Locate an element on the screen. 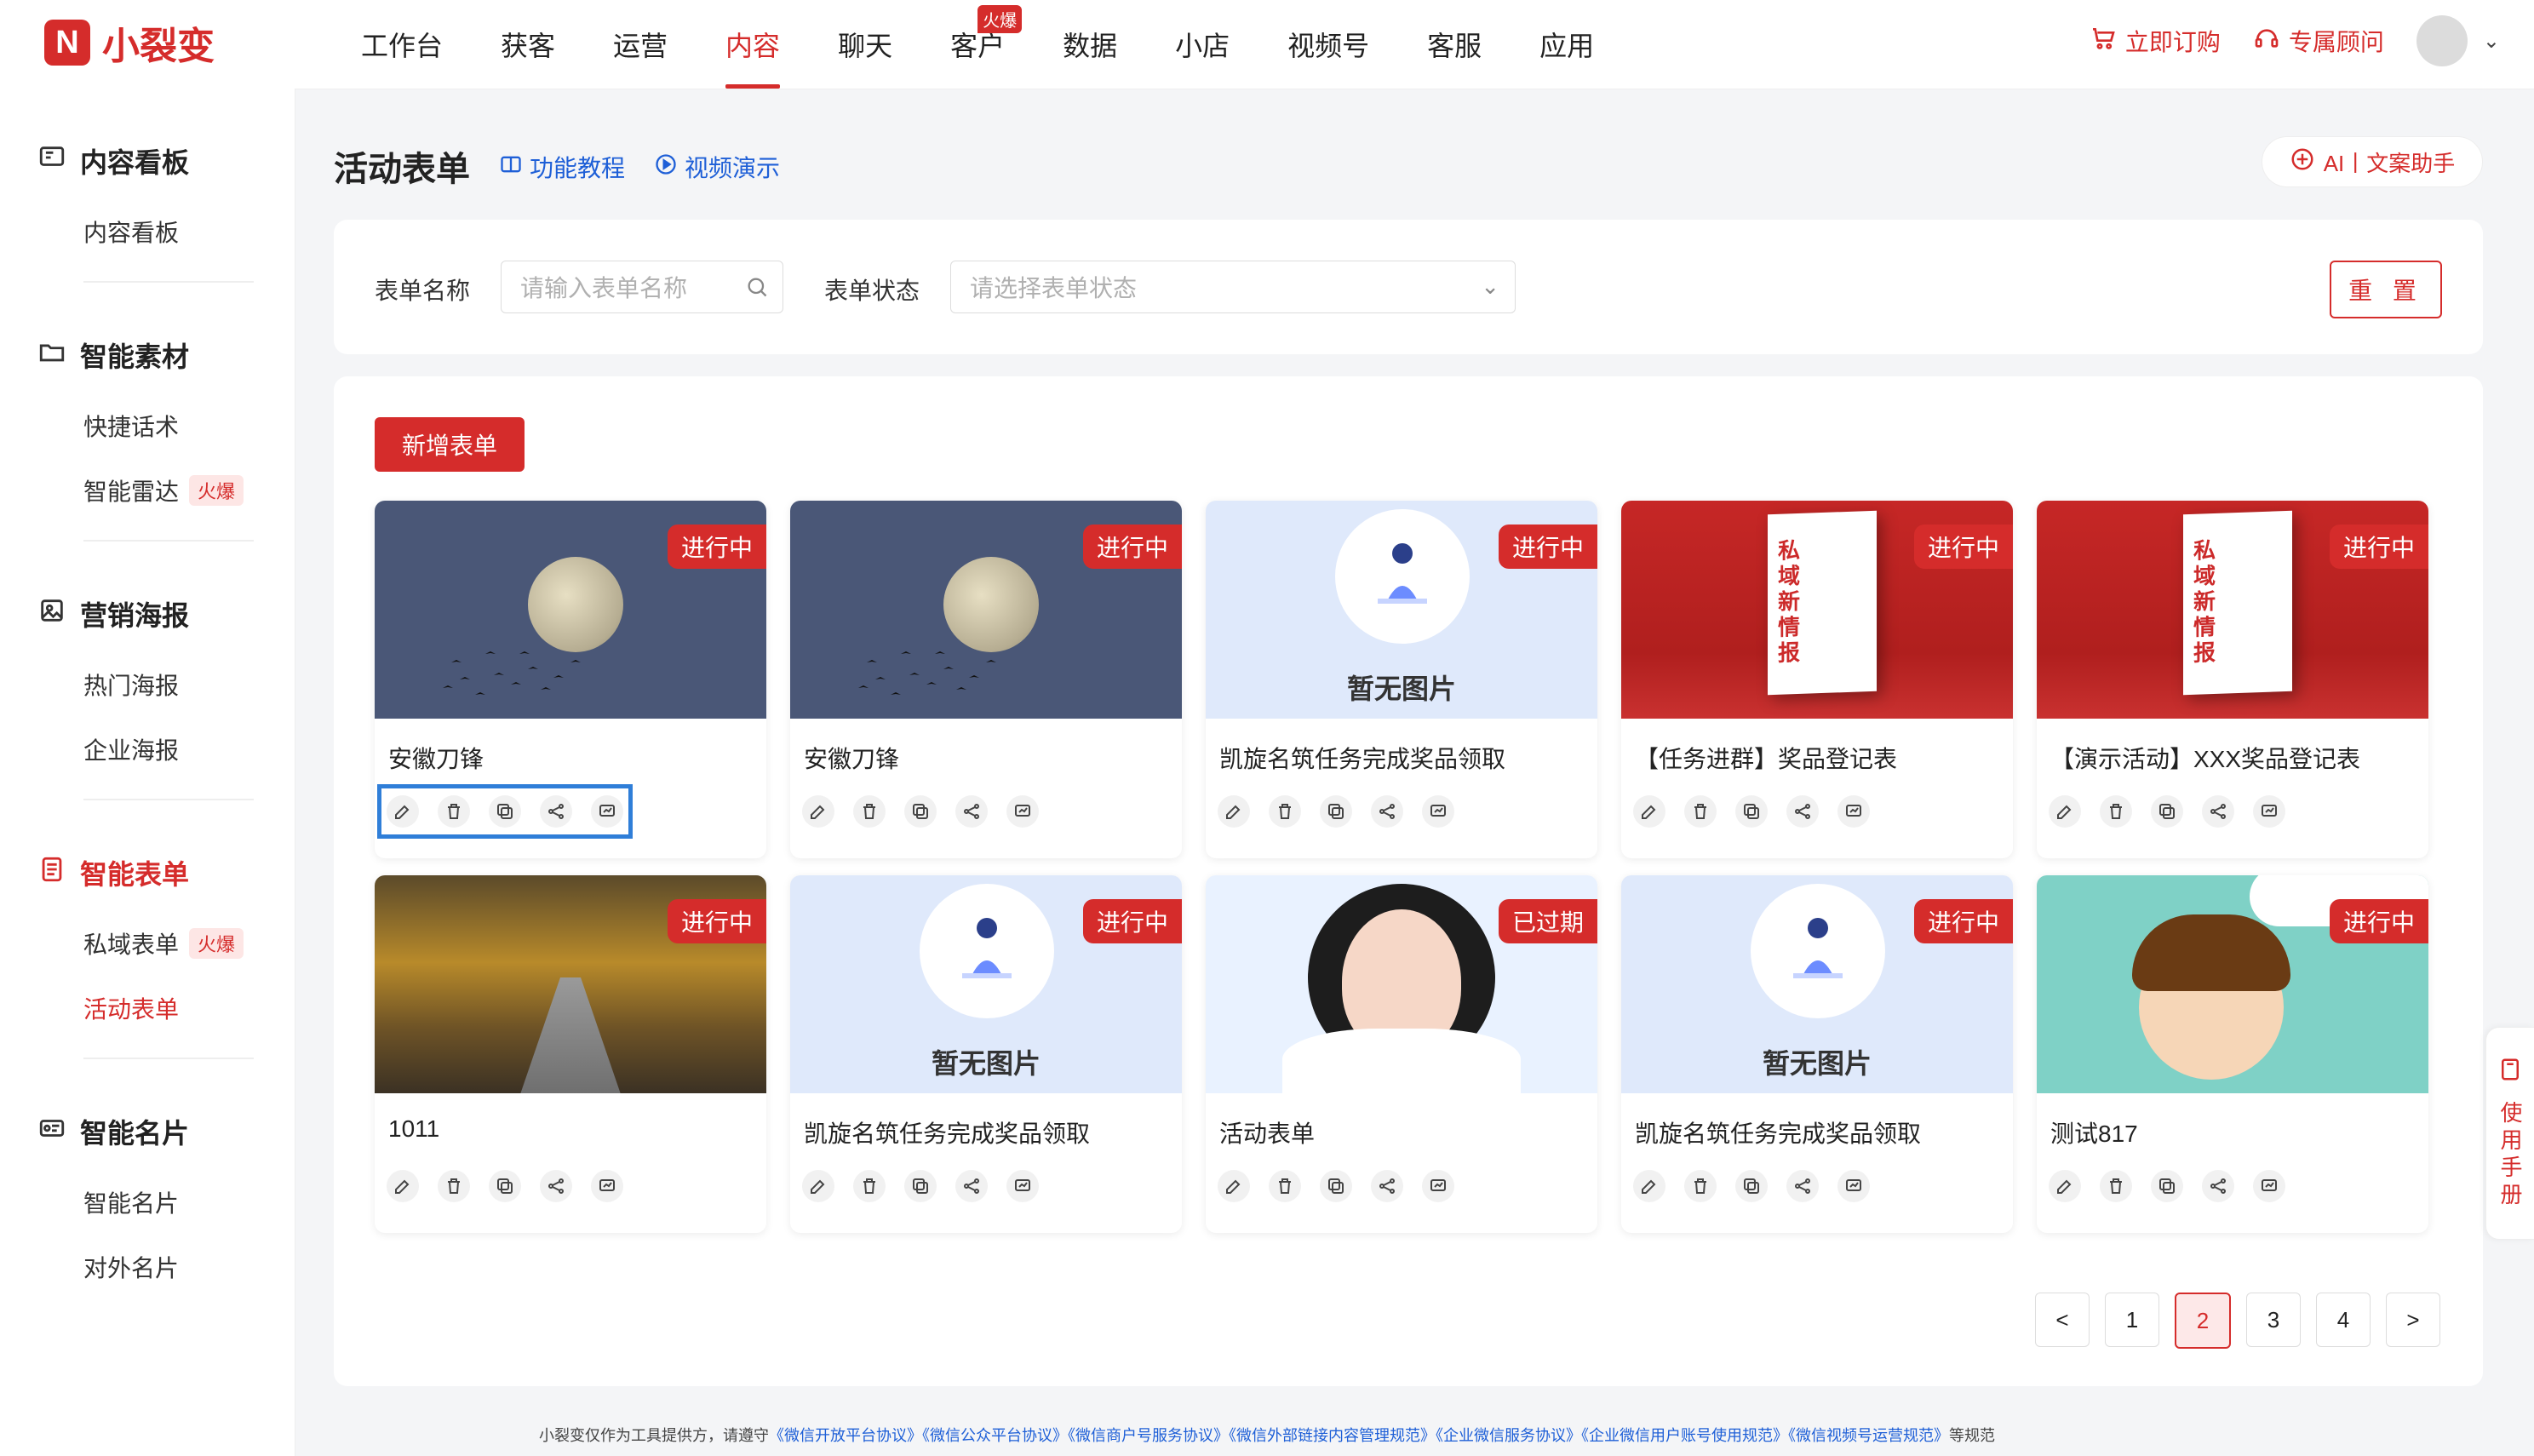  sidebar-item: 活动表单 is located at coordinates (147, 1008).